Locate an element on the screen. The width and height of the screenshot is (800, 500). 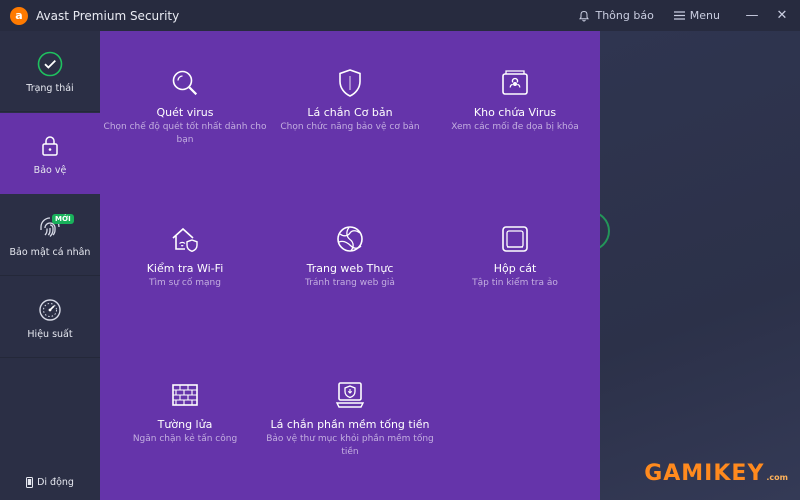
ransomware-shield-icon is located at coordinates (350, 395).